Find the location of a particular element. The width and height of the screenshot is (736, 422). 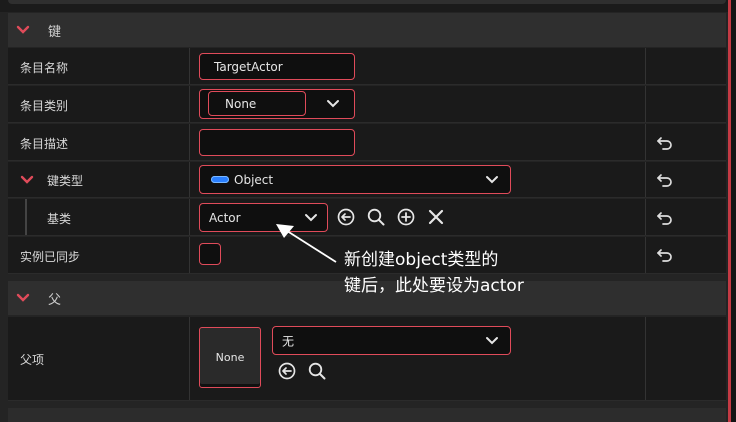

object-pill-icon is located at coordinates (220, 179).